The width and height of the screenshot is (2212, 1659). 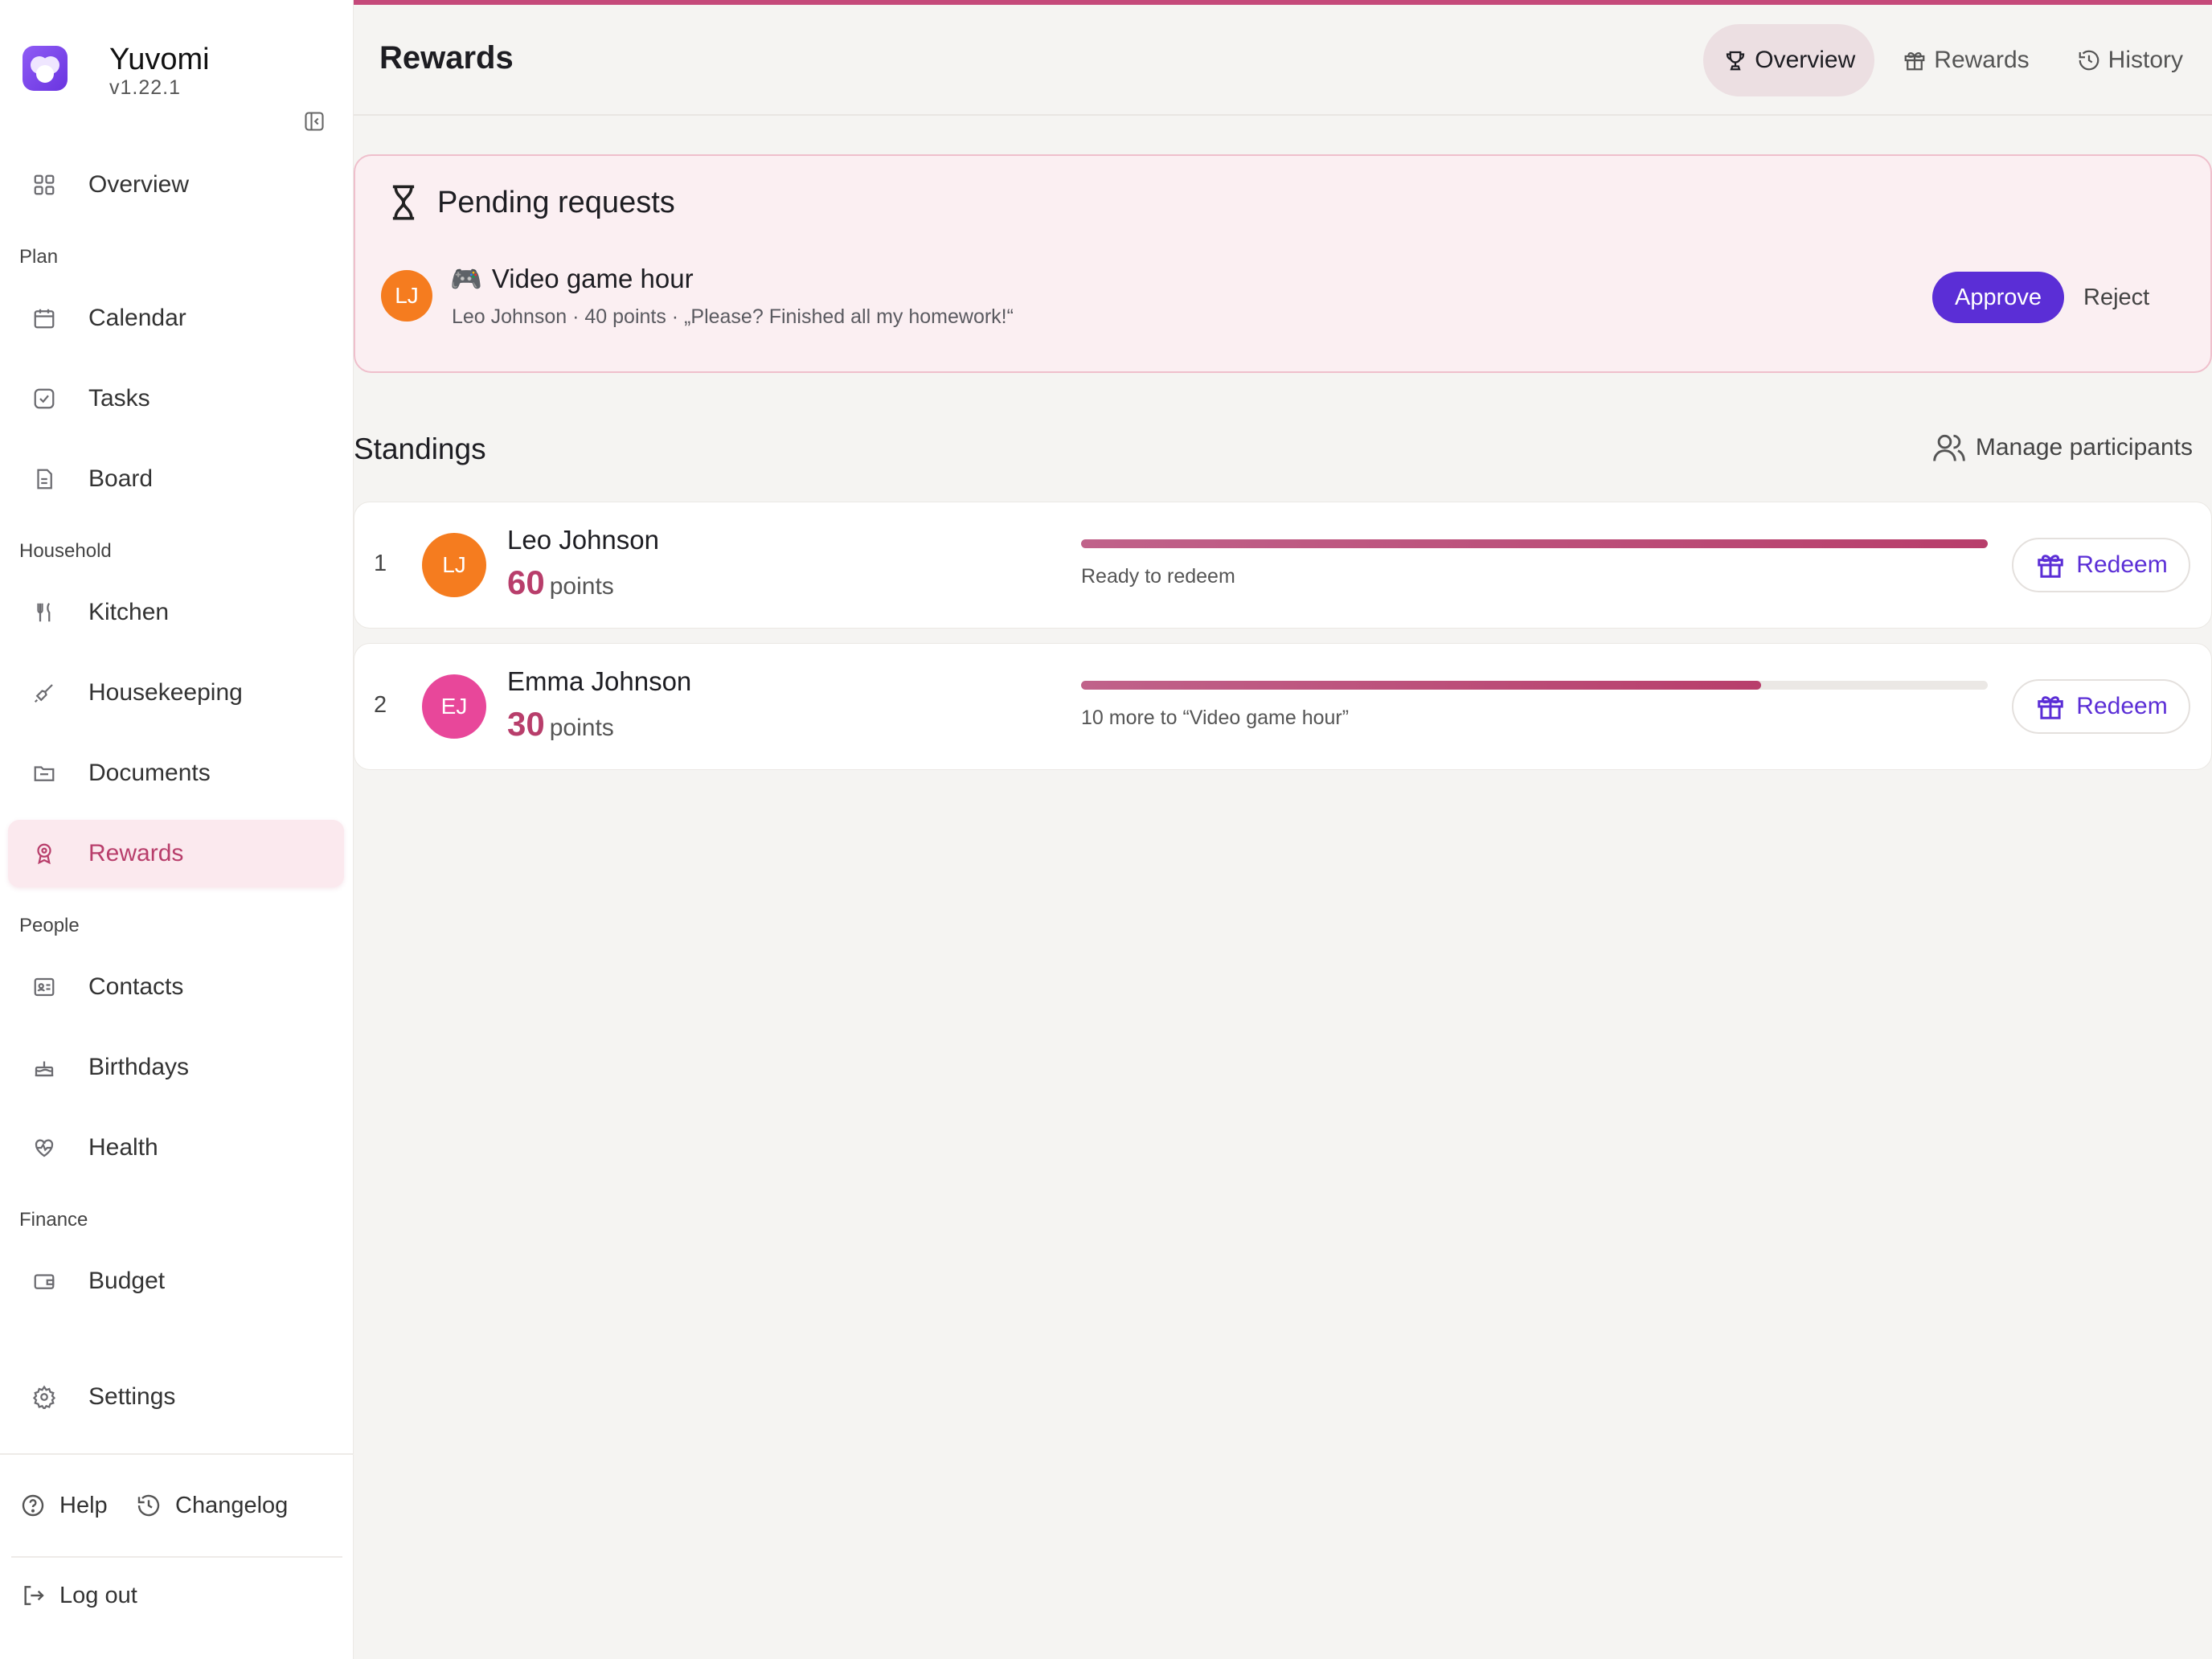 I want to click on brand: Yuvomi v1.22.1, so click(x=116, y=71).